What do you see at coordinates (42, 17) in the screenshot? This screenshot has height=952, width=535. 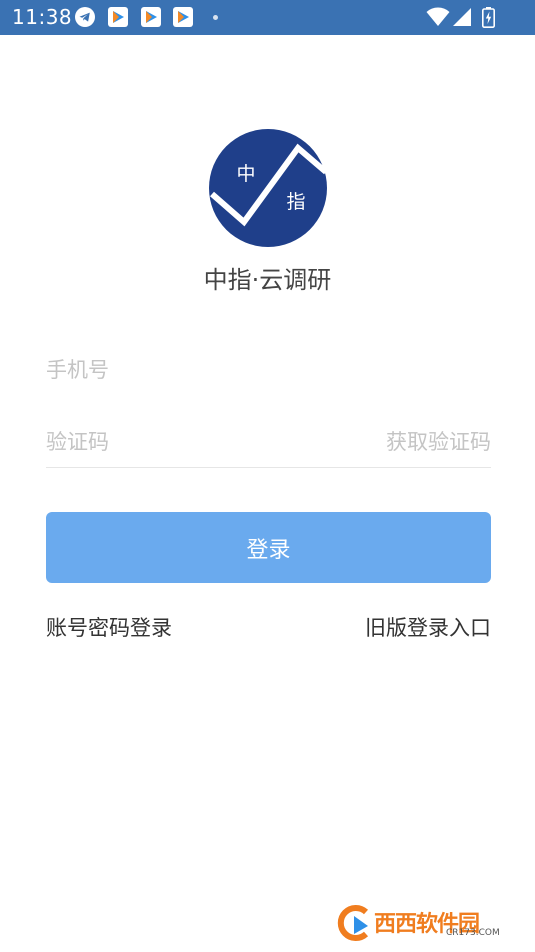 I see `status-time: 11:38` at bounding box center [42, 17].